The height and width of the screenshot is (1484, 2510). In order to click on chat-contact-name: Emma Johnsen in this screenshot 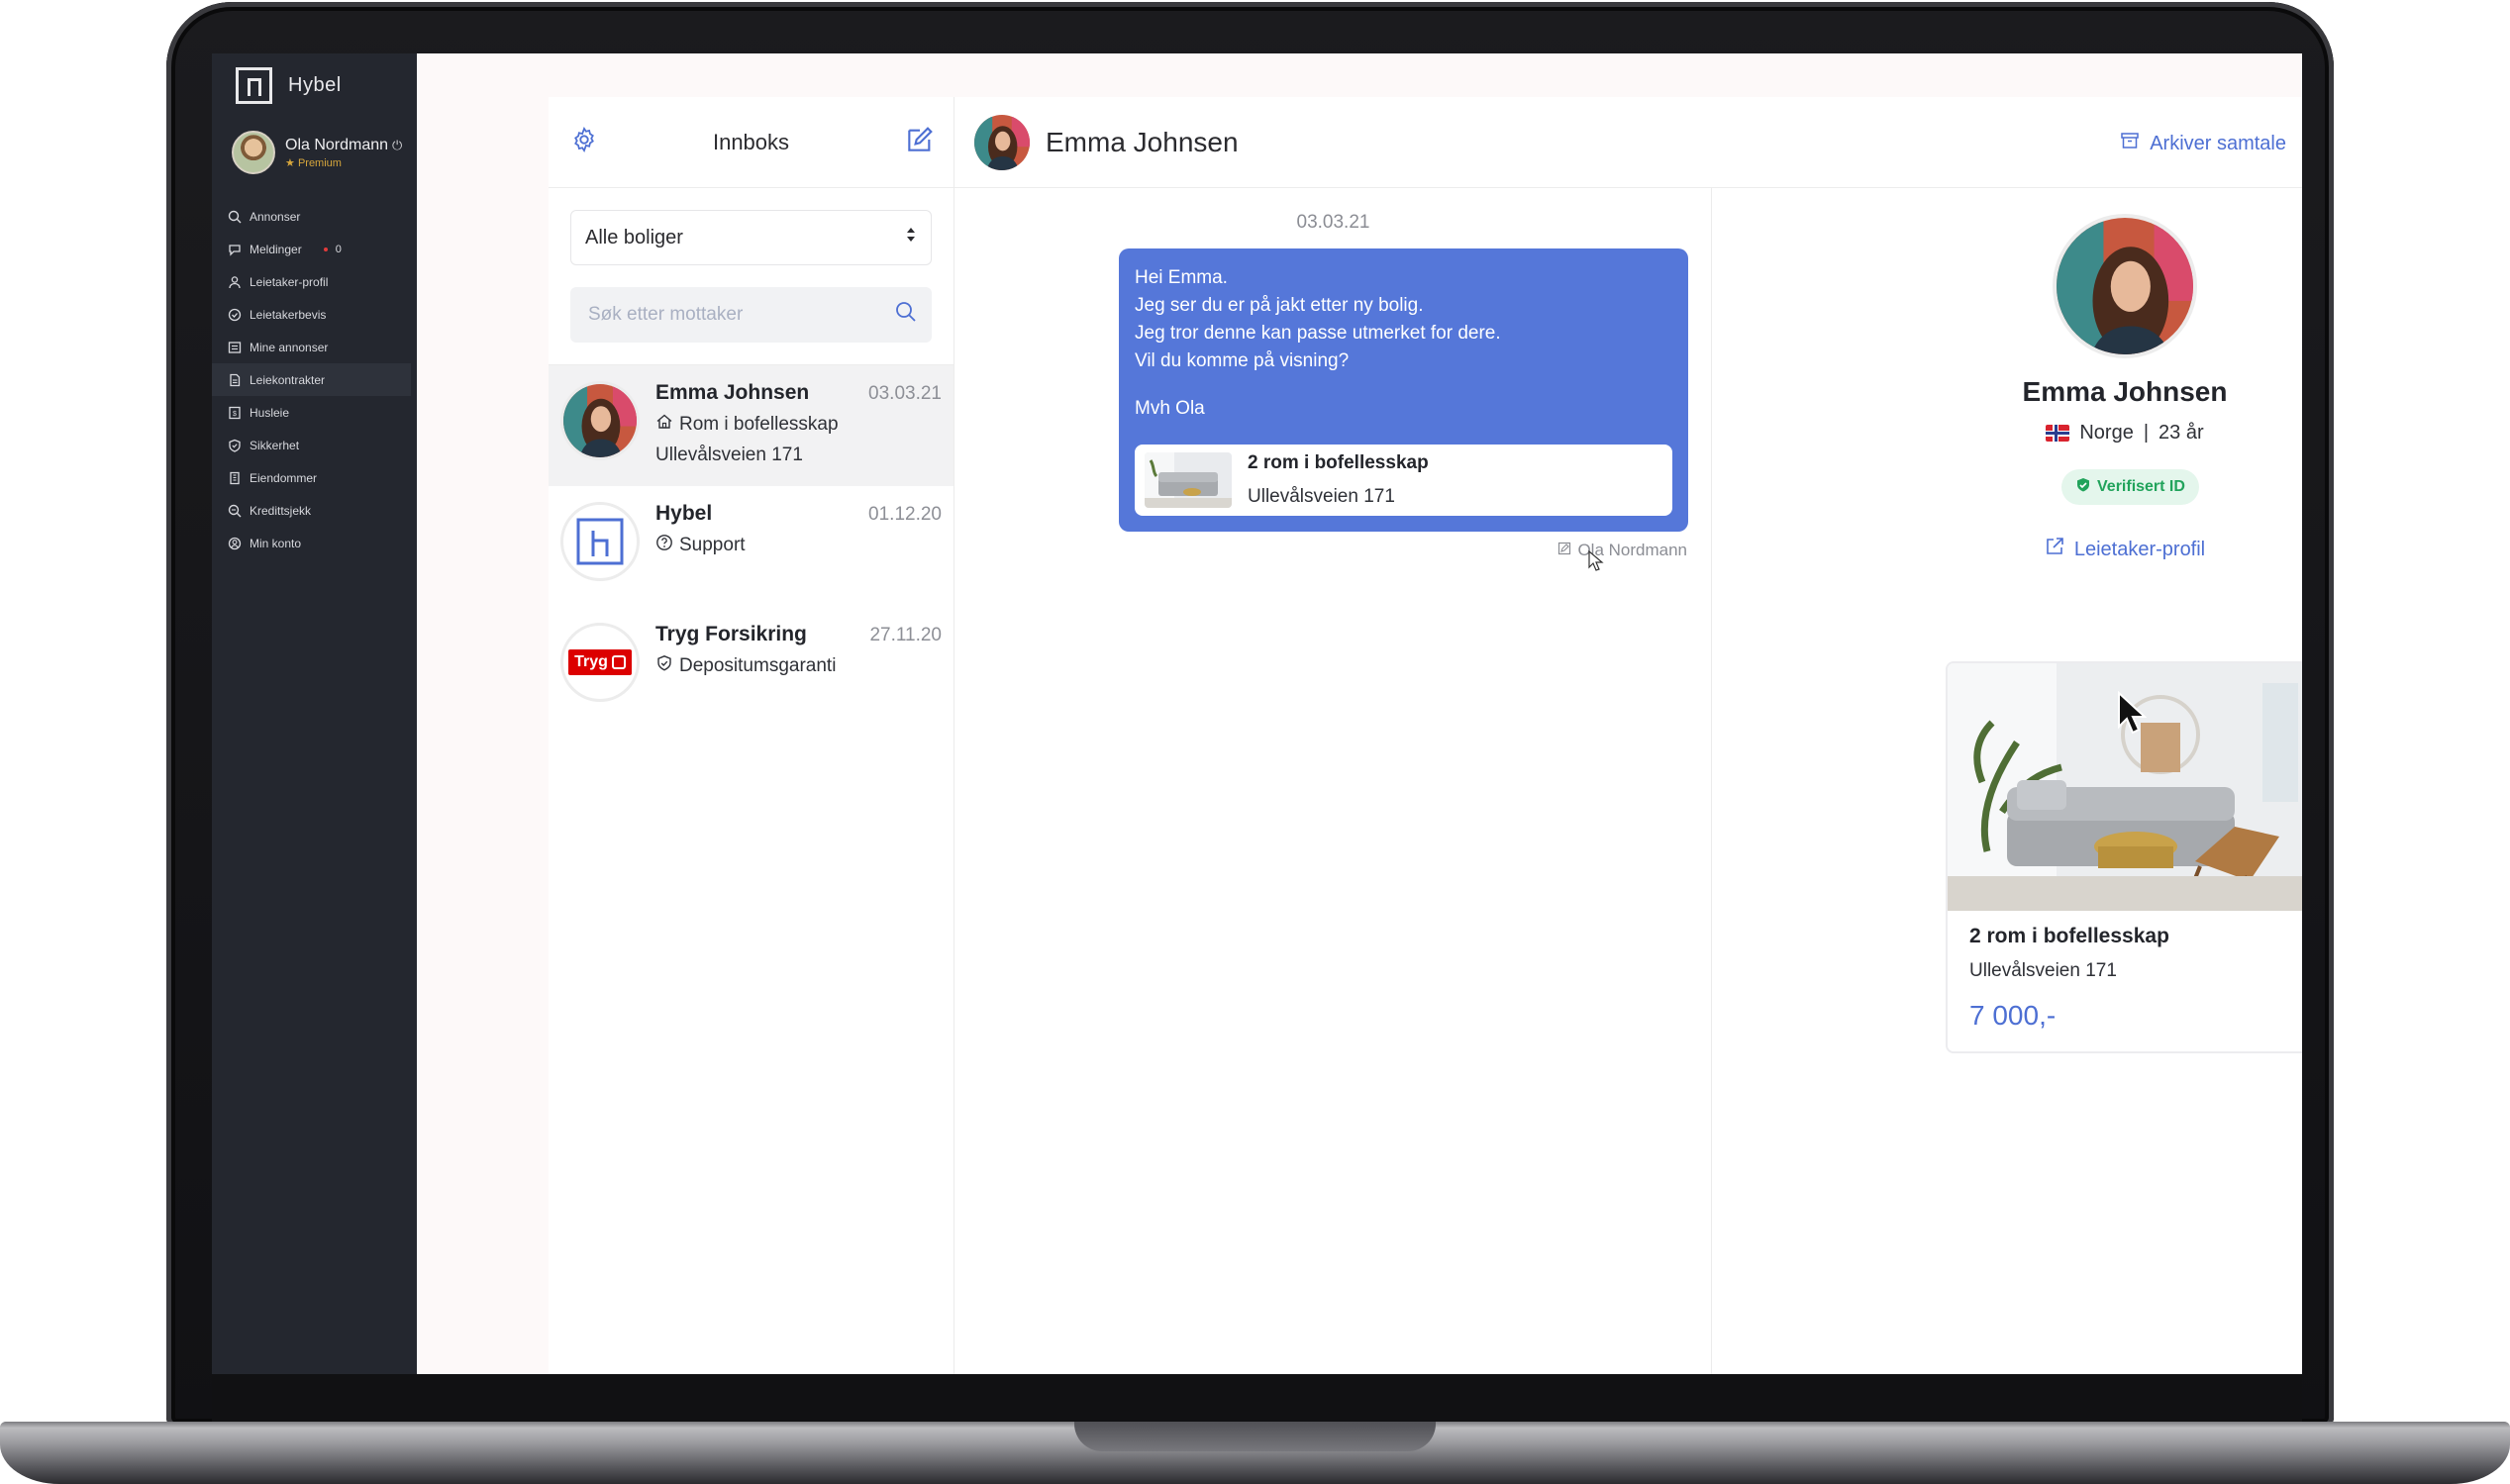, I will do `click(1142, 141)`.